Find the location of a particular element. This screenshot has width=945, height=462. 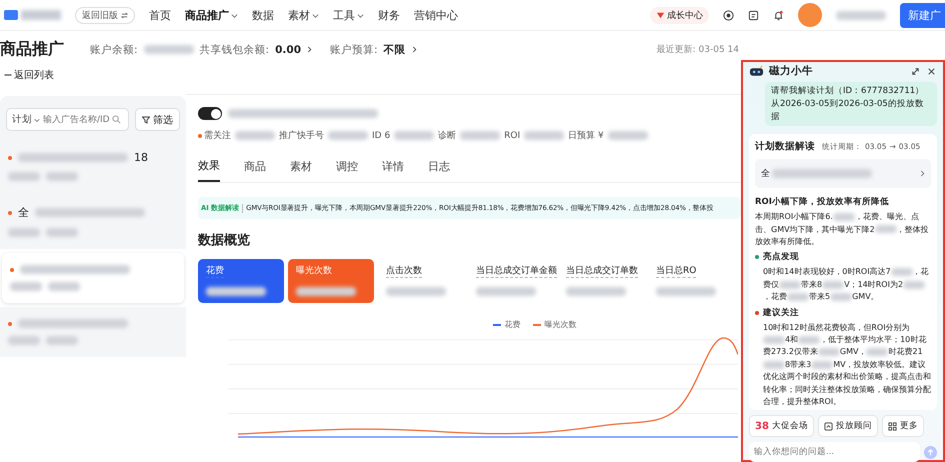

robot-icon is located at coordinates (756, 71).